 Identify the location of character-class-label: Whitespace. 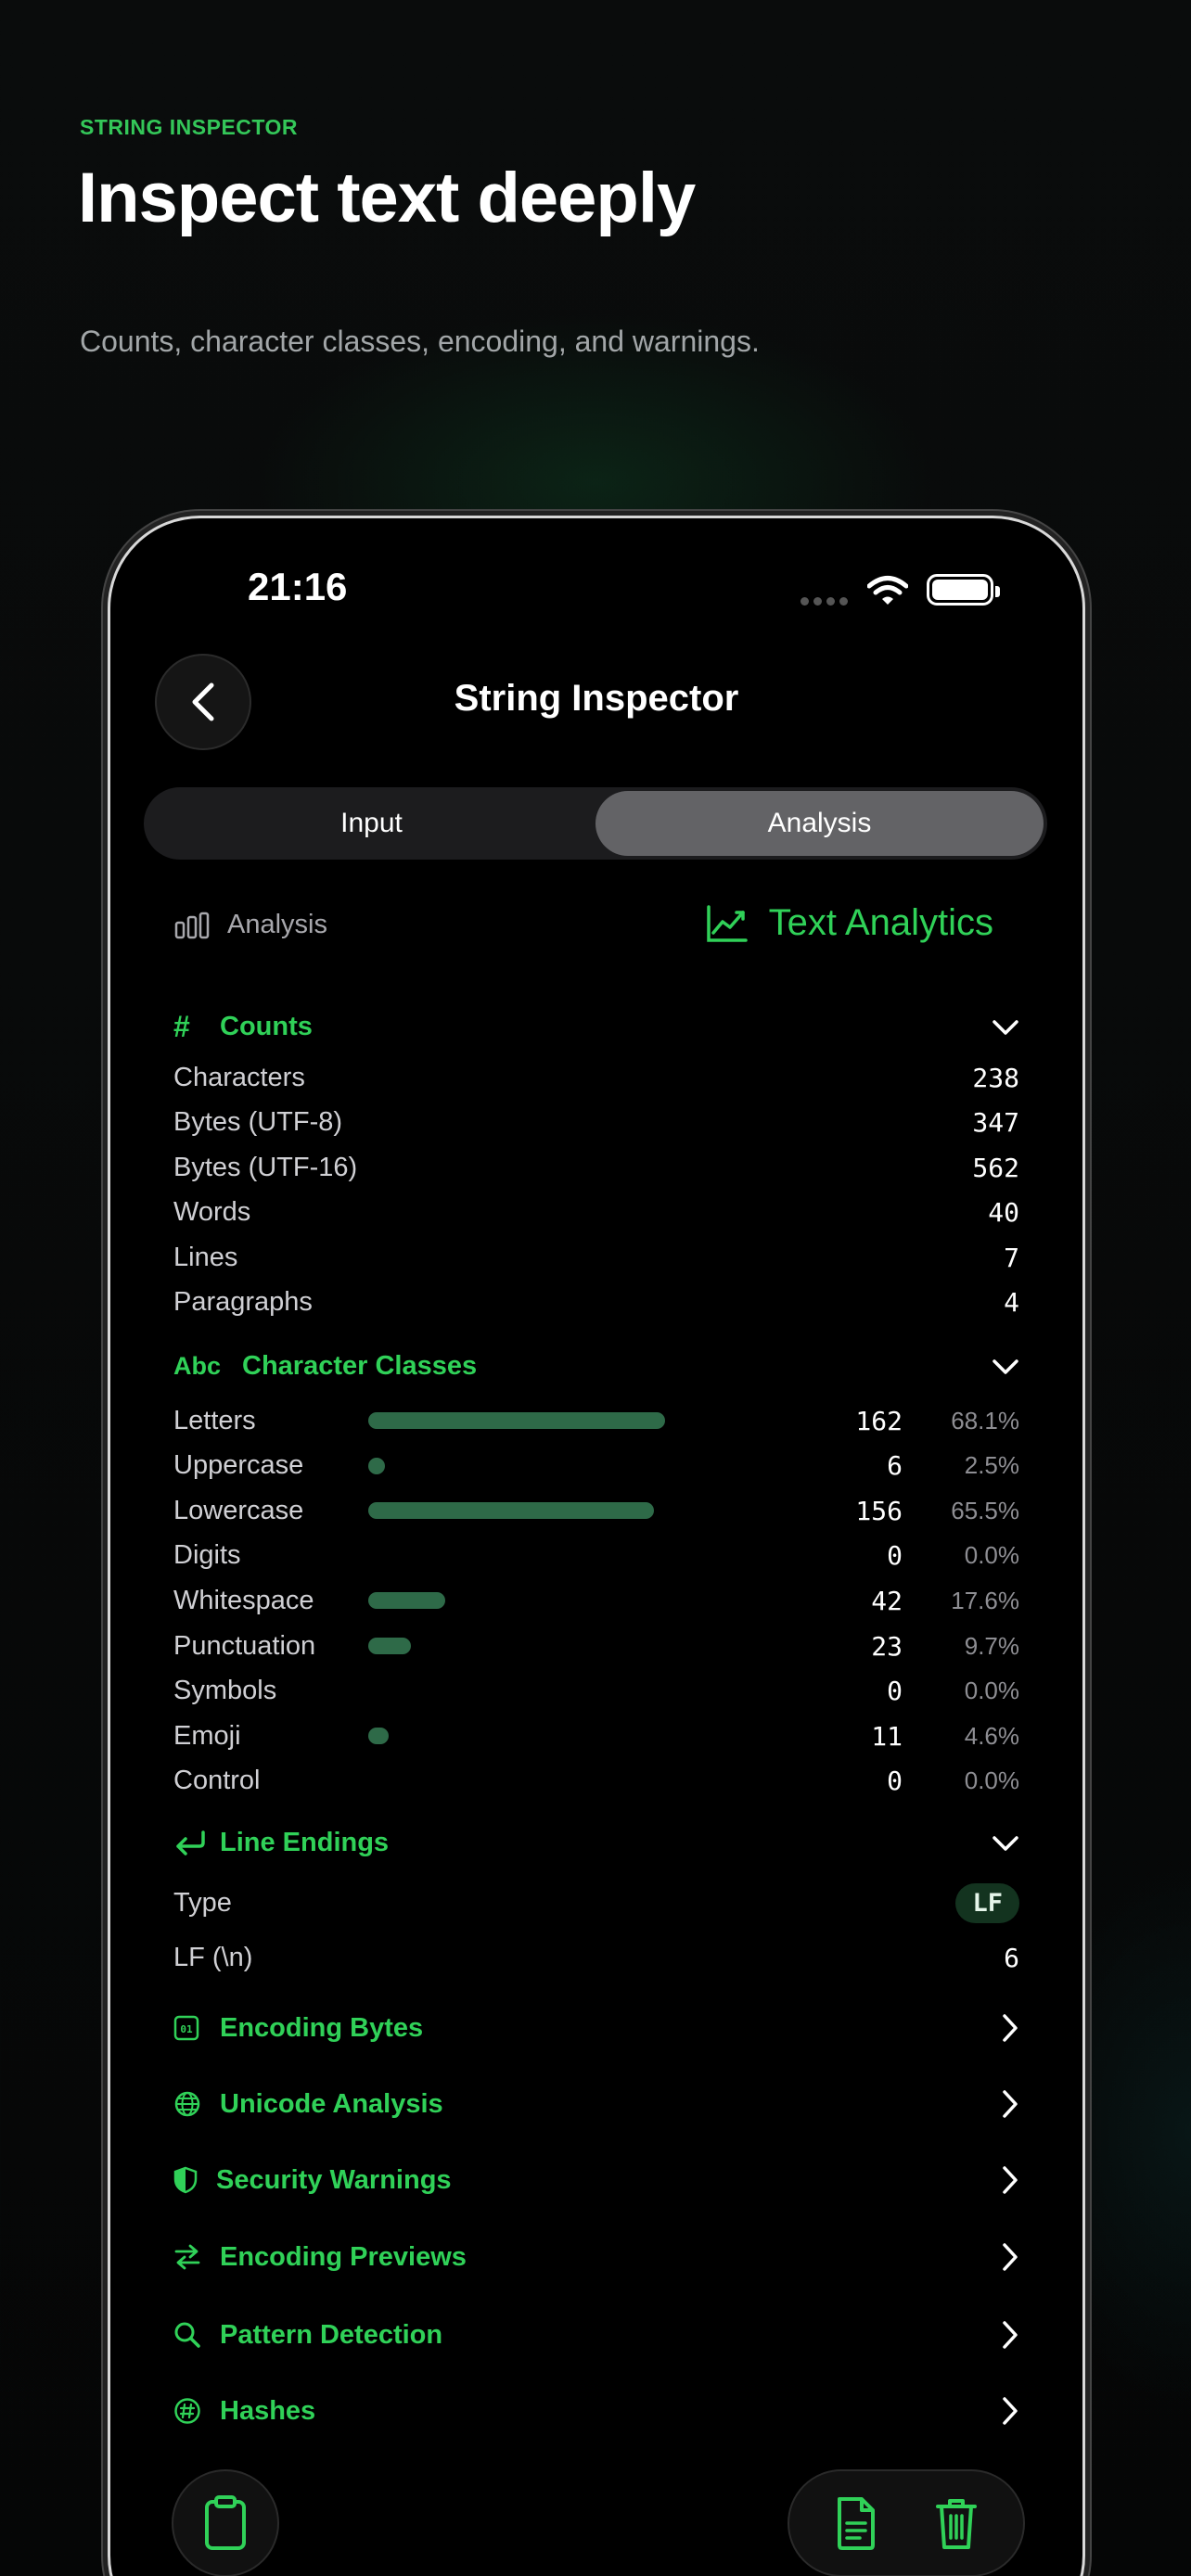
(244, 1600).